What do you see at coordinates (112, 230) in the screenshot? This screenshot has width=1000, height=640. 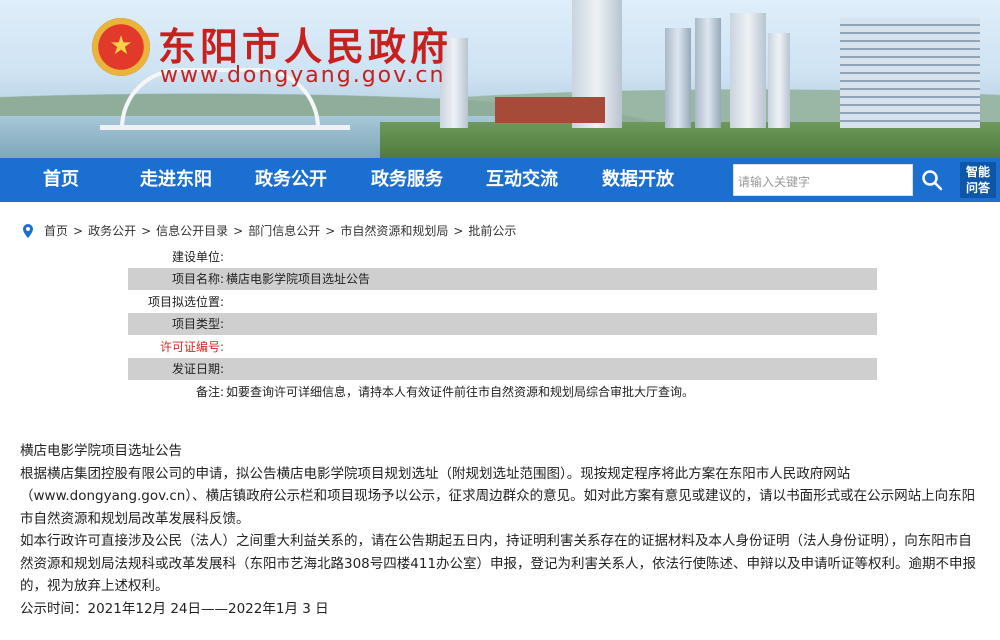 I see `breadcrumb-gov-info: 政务公开` at bounding box center [112, 230].